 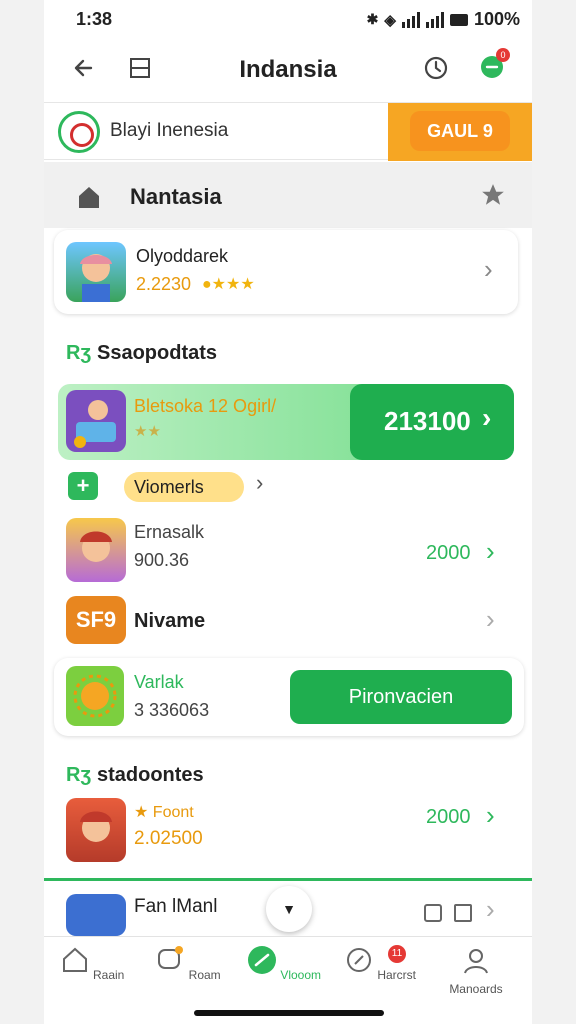 I want to click on banner-label: Blayi Inenesia, so click(x=169, y=130).